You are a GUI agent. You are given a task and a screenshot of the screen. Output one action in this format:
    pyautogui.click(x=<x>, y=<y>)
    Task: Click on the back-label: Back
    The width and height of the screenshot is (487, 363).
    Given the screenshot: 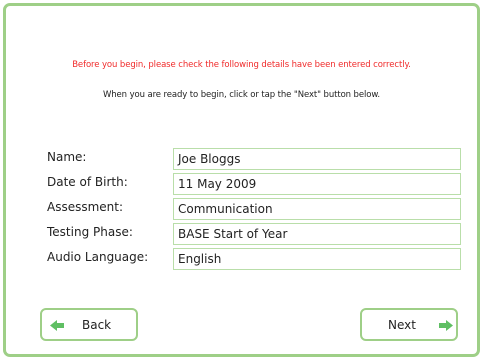 What is the action you would take?
    pyautogui.click(x=97, y=325)
    